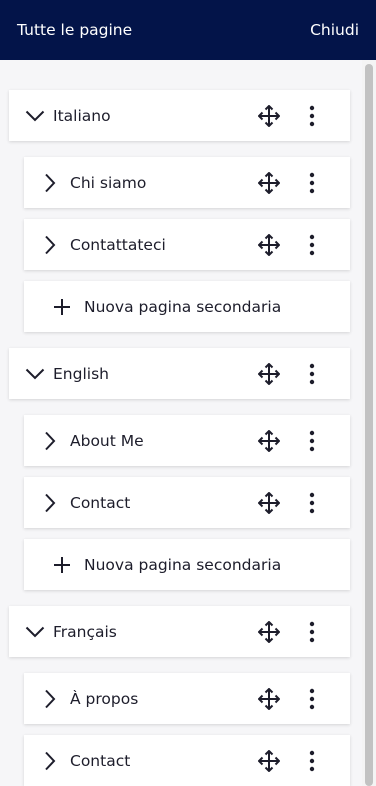 This screenshot has width=376, height=786. Describe the element at coordinates (187, 698) in the screenshot. I see `page-row: À propos` at that location.